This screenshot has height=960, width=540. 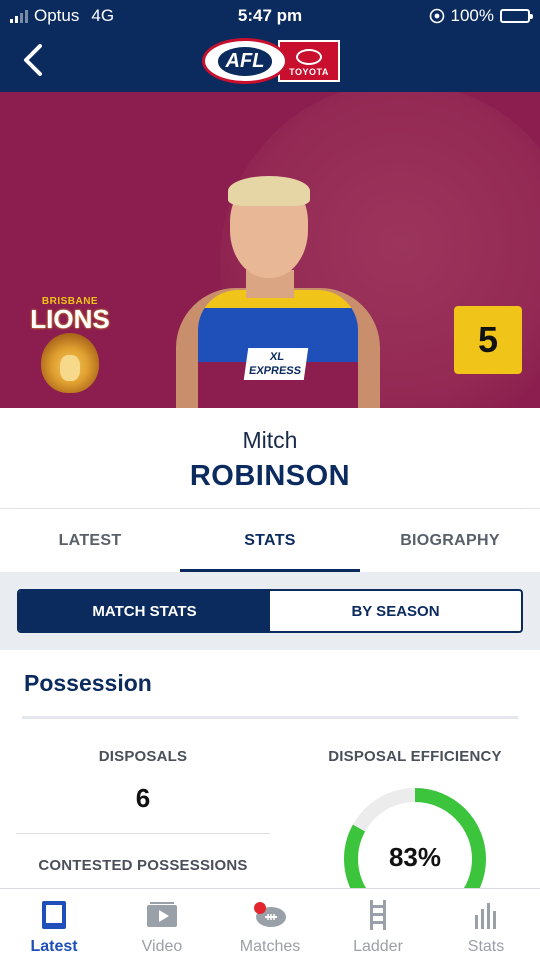 I want to click on nav-video: Video, so click(x=162, y=924).